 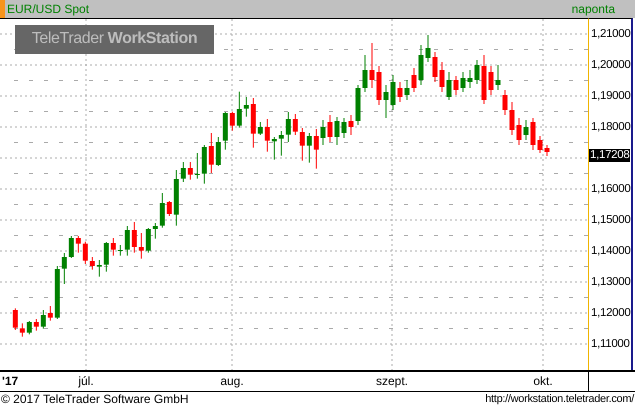 I want to click on copyright-text: © 2017 TeleTrader Software GmbH, so click(x=95, y=399).